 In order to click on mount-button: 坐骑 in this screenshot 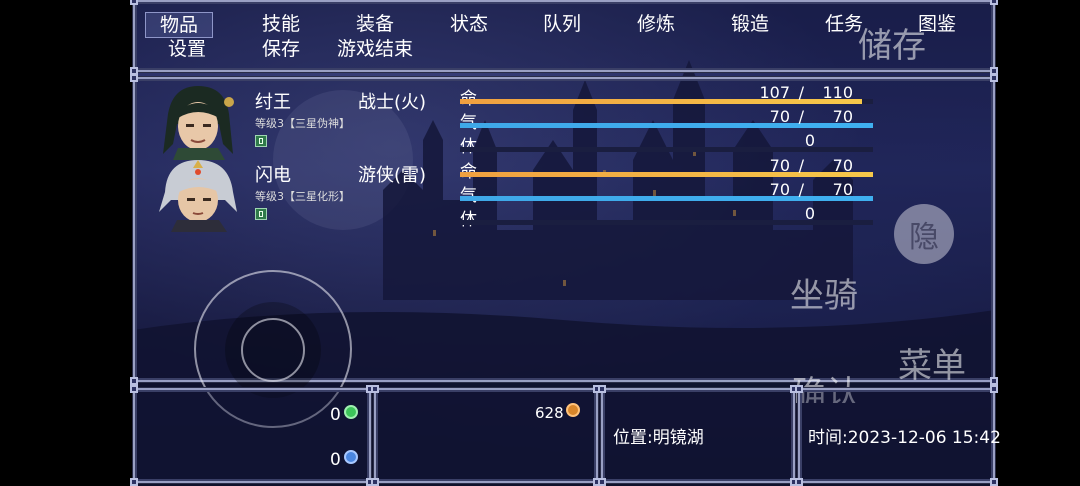, I will do `click(824, 292)`.